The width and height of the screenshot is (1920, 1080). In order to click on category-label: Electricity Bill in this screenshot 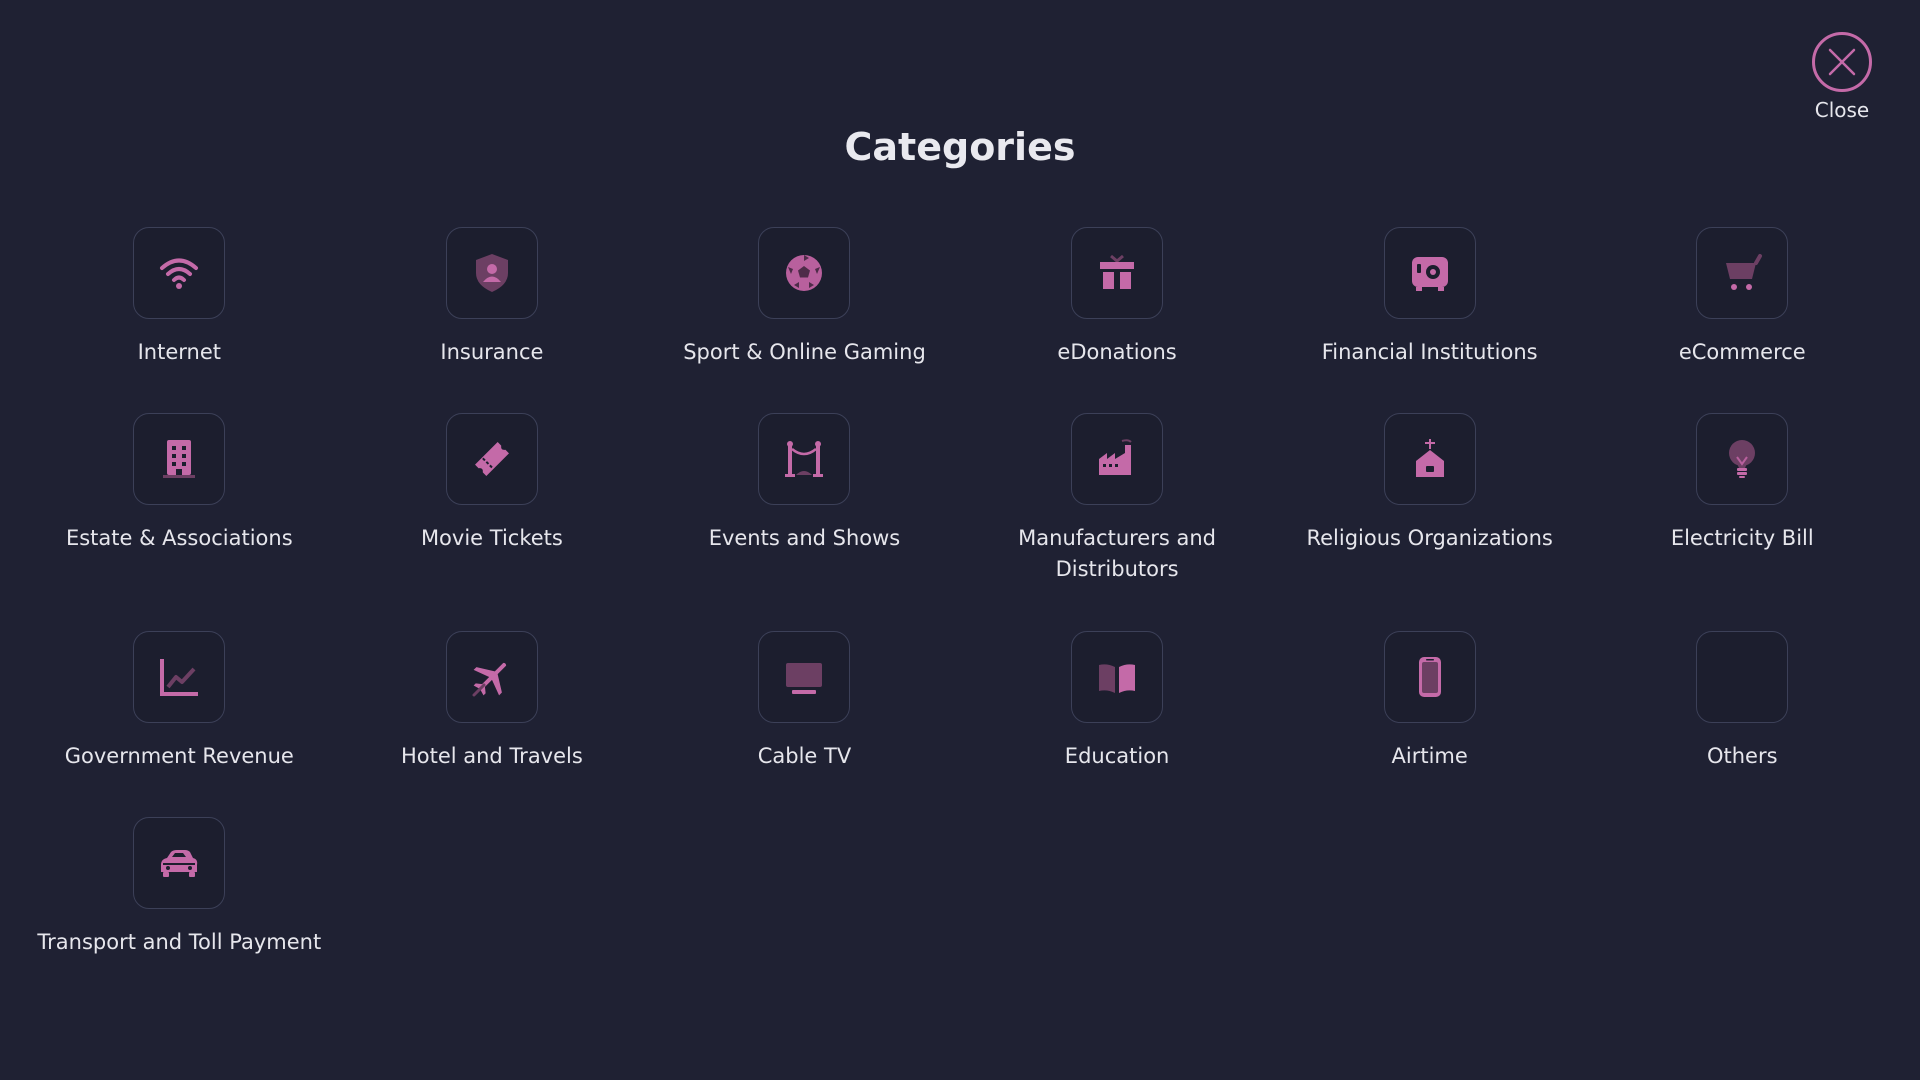, I will do `click(1742, 538)`.